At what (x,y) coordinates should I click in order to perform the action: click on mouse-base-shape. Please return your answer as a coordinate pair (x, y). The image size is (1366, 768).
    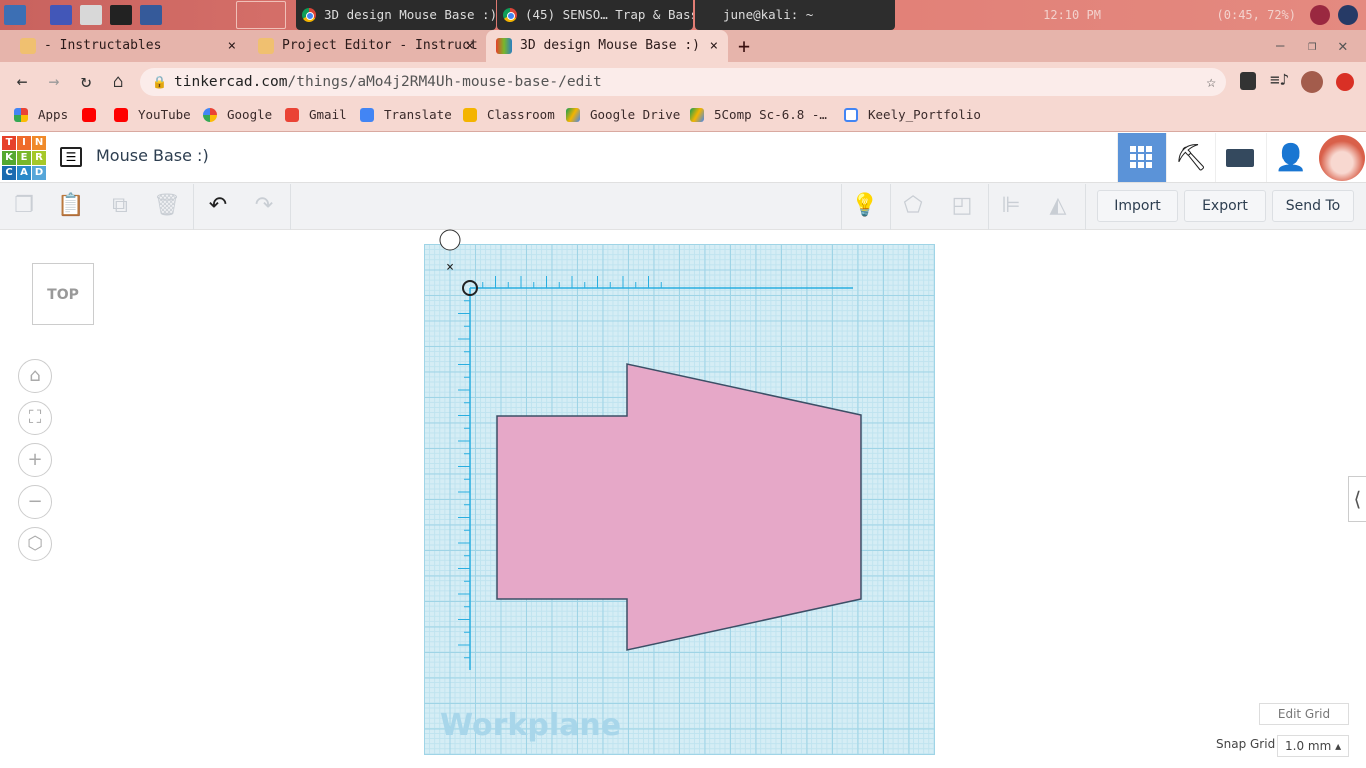
    Looking at the image, I should click on (679, 507).